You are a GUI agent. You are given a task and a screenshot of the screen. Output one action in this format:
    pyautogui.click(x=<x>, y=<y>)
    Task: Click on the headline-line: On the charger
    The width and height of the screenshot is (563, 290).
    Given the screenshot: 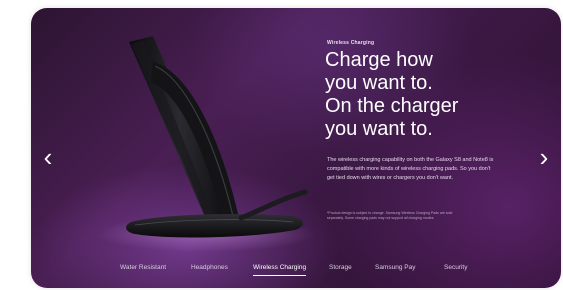 What is the action you would take?
    pyautogui.click(x=392, y=106)
    